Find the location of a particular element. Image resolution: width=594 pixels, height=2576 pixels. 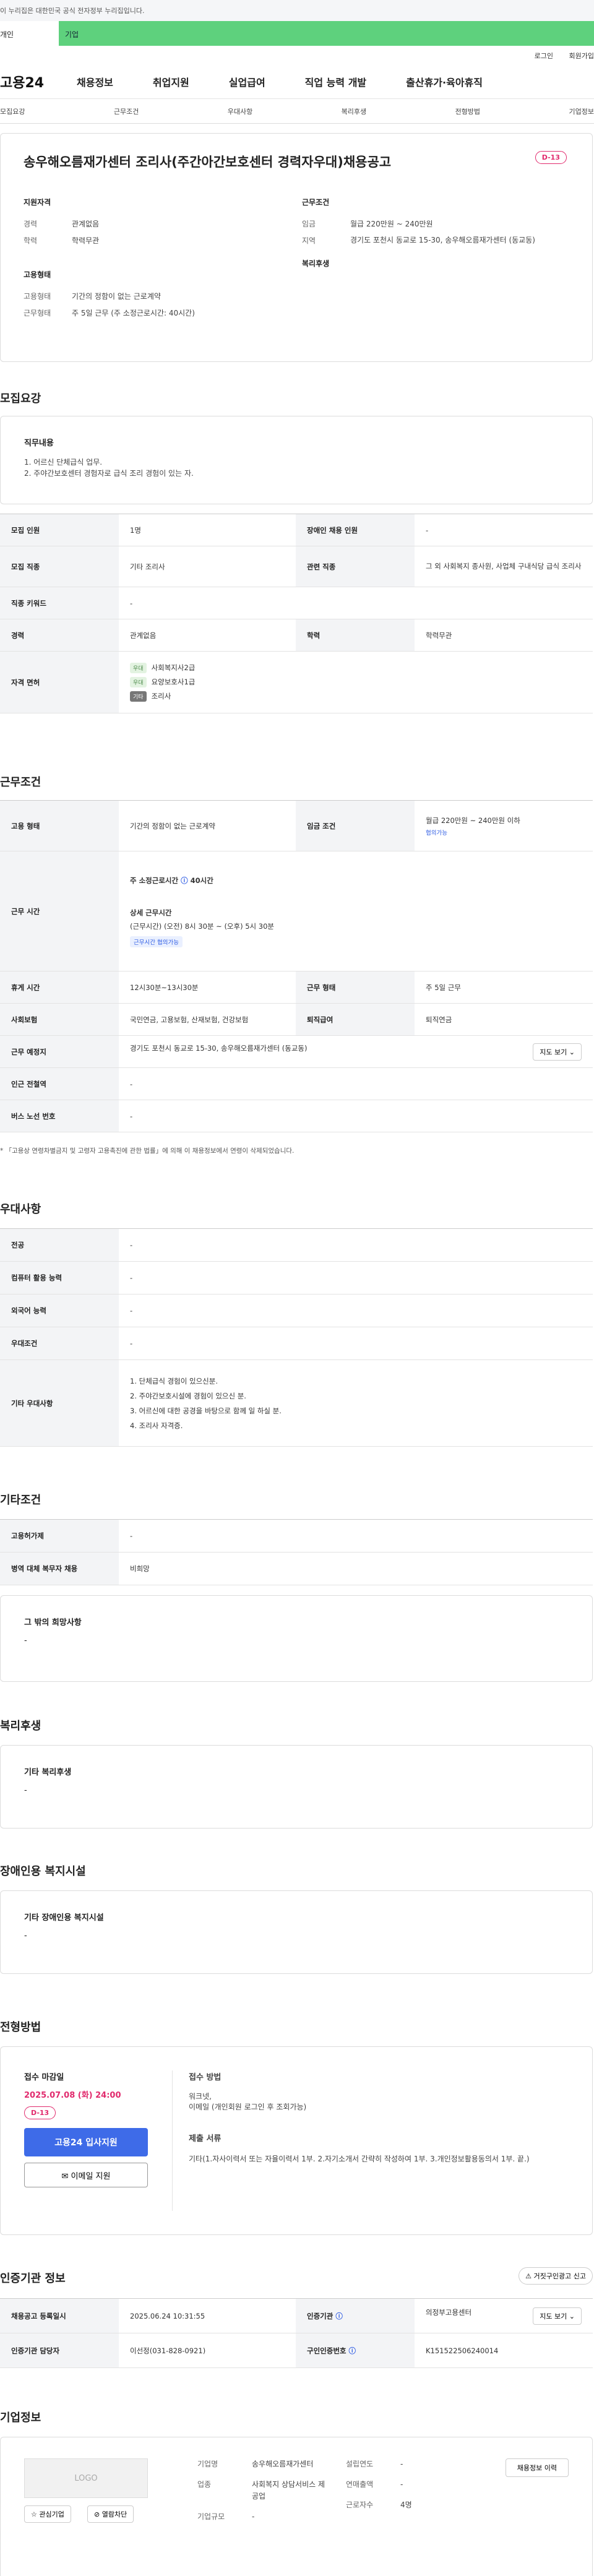

place-value: 경기도 포천시 동교로 15-30, 송우해오름재가센터 (동교동) is located at coordinates (219, 1048).